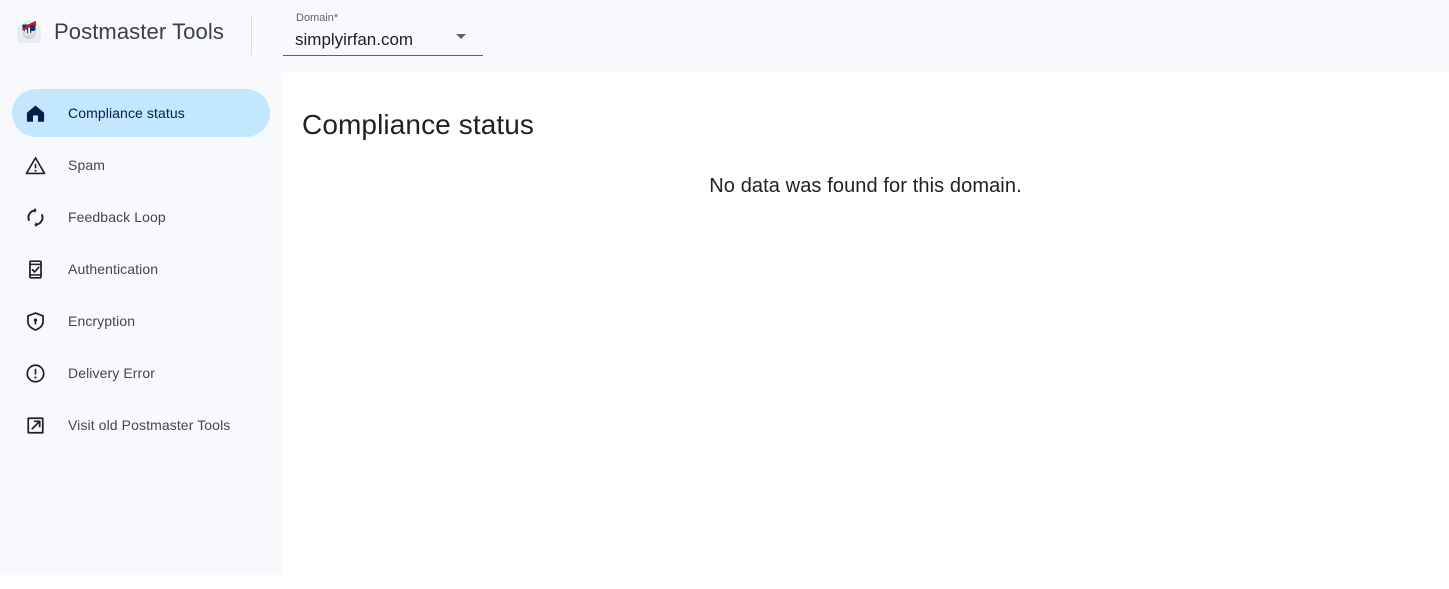 This screenshot has width=1449, height=589. Describe the element at coordinates (35, 269) in the screenshot. I see `phone-check-icon` at that location.